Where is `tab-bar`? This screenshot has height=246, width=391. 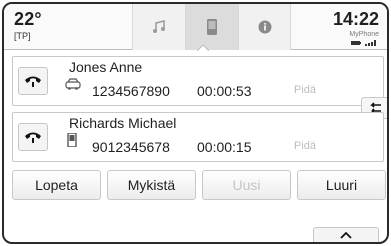 tab-bar is located at coordinates (212, 27).